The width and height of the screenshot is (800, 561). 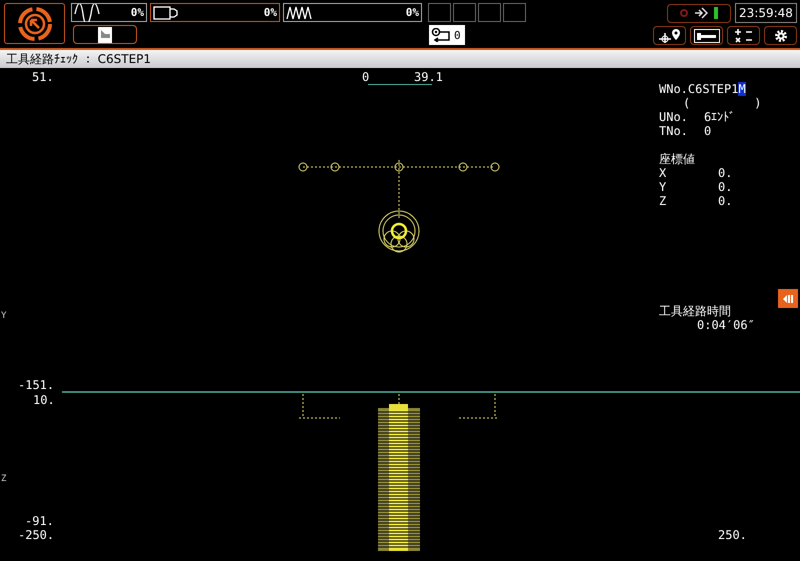 I want to click on scale-value: 250., so click(x=732, y=535).